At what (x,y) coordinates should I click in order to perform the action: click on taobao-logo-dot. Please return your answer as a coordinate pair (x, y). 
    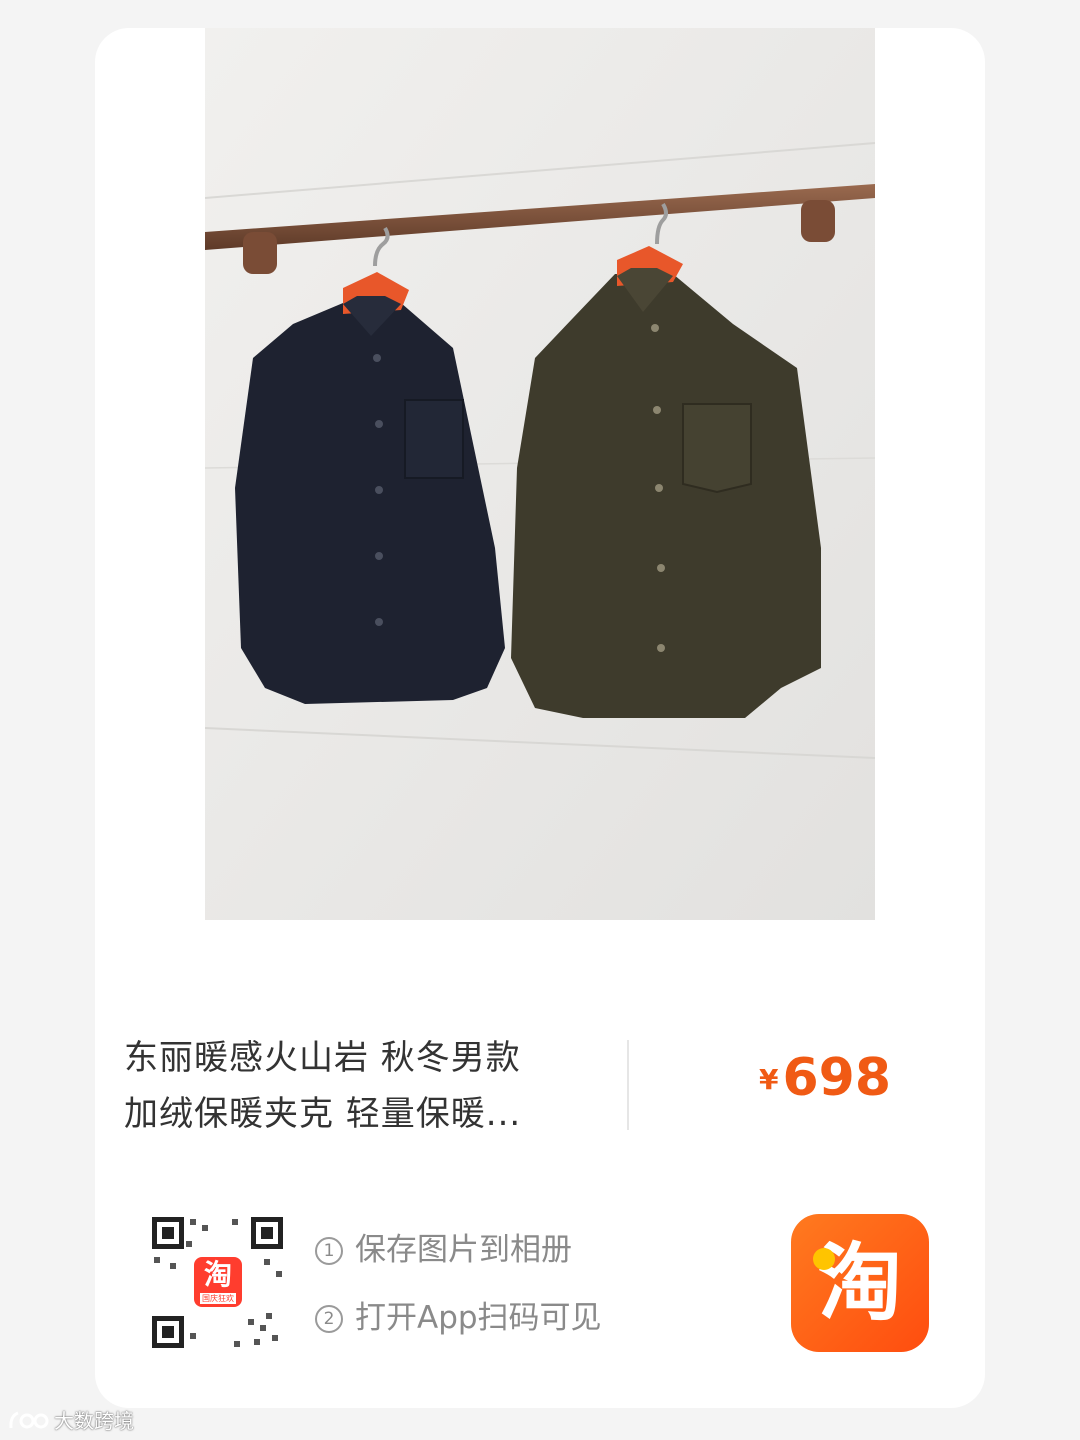
    Looking at the image, I should click on (824, 1259).